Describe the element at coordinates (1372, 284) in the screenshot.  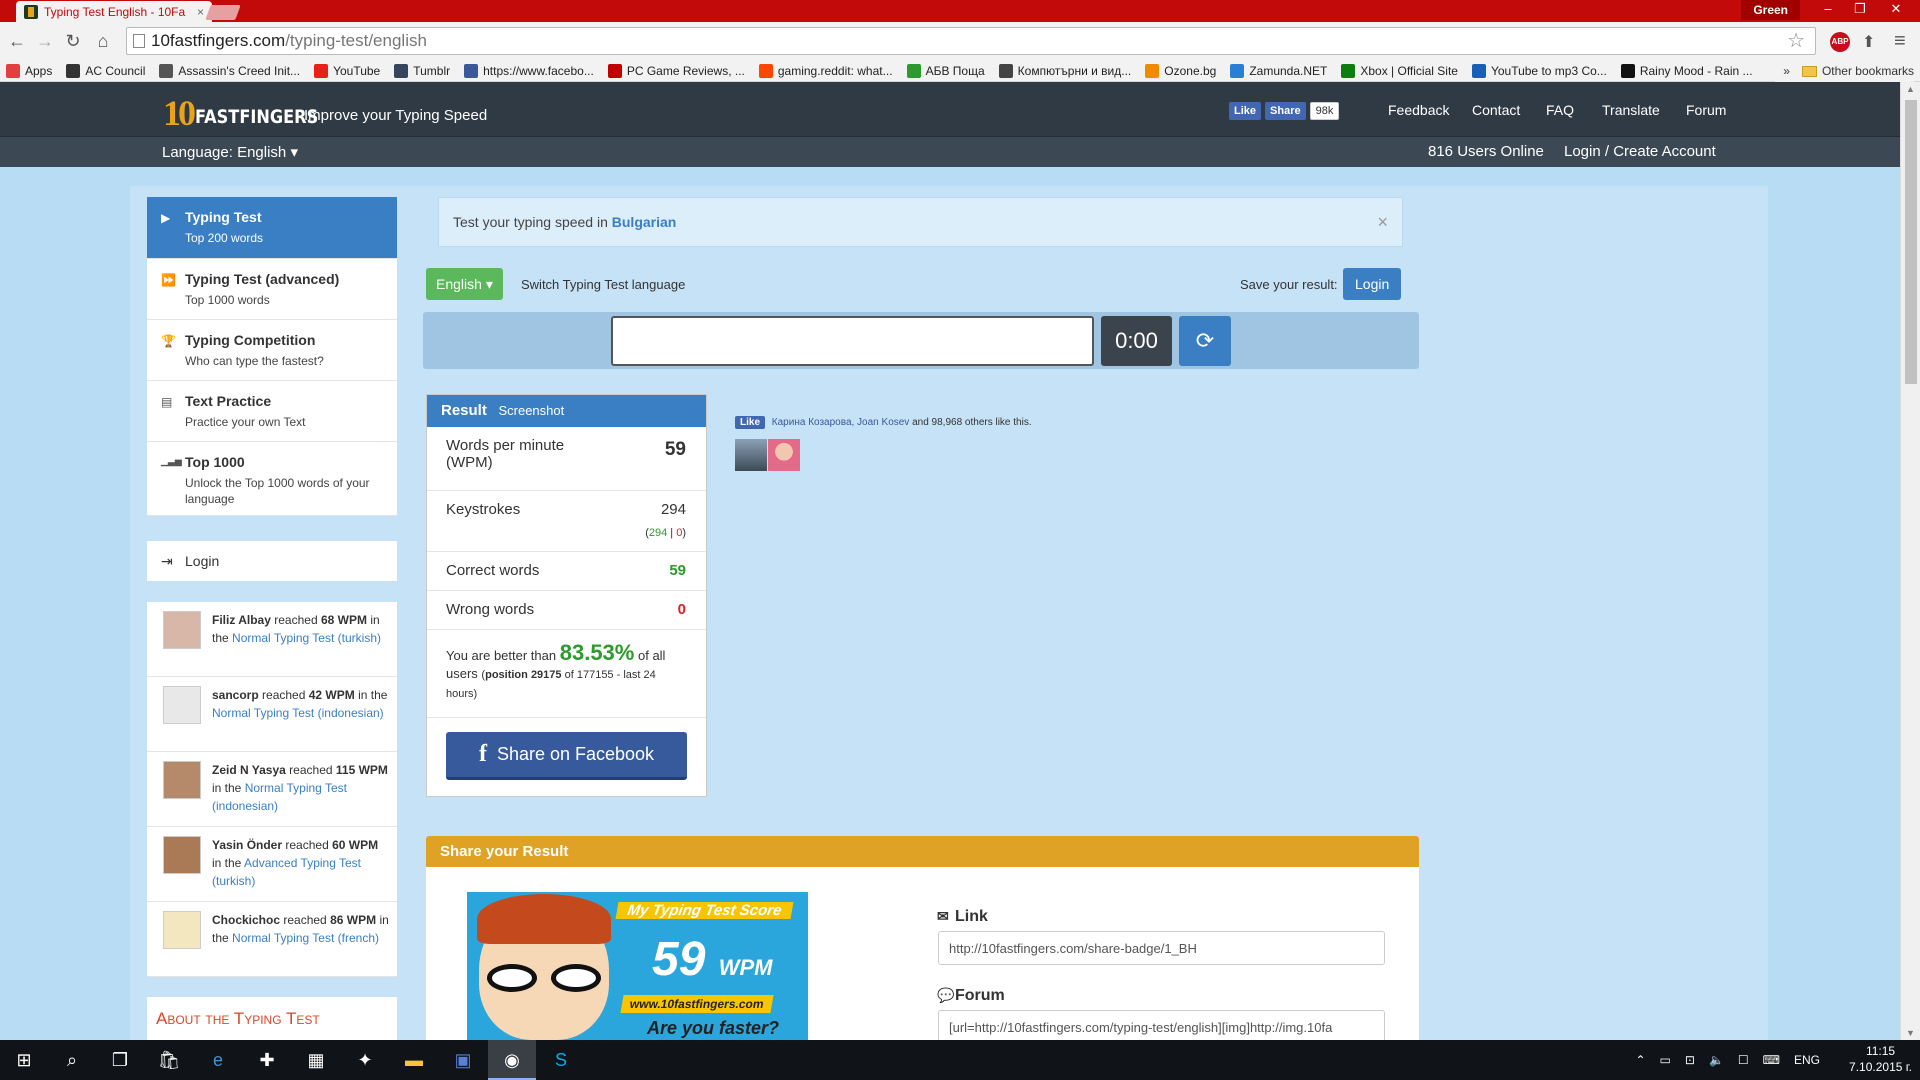
I see `login-button: Login` at that location.